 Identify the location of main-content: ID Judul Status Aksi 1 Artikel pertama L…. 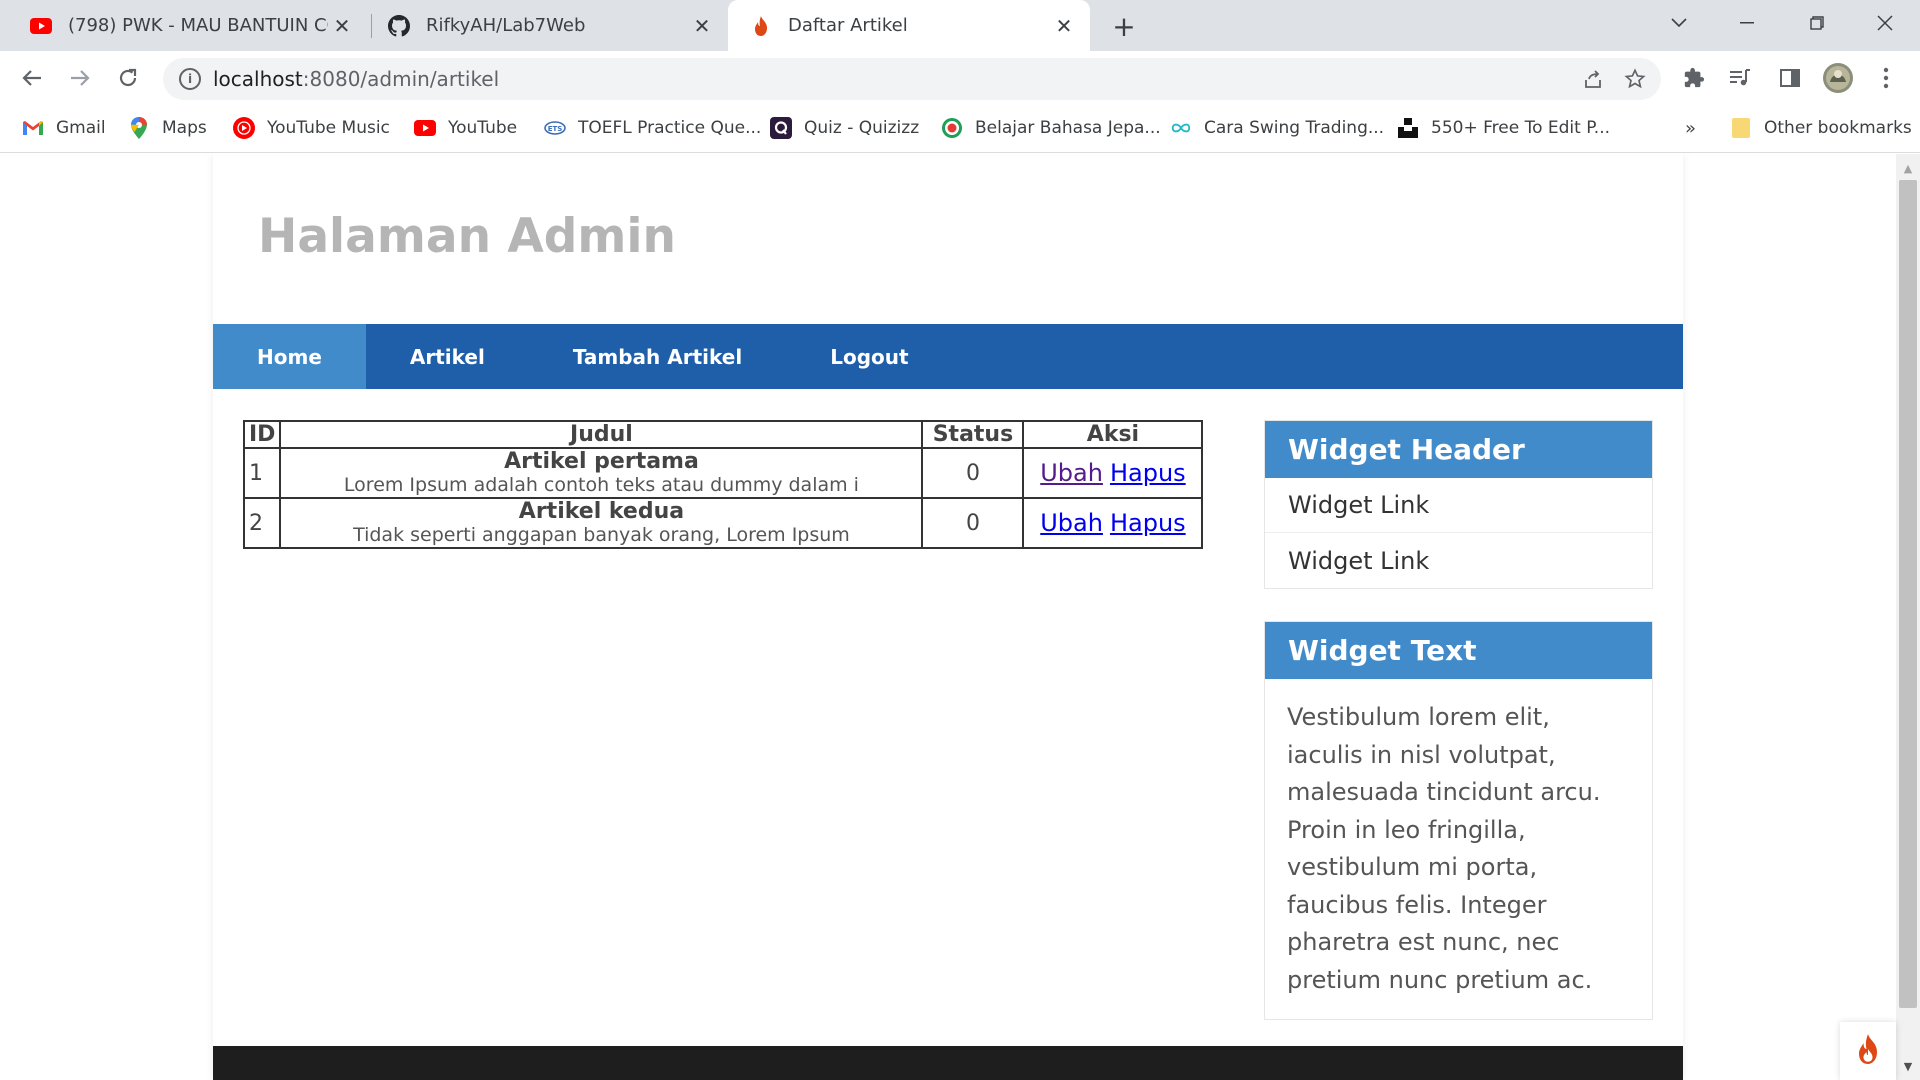
(723, 484).